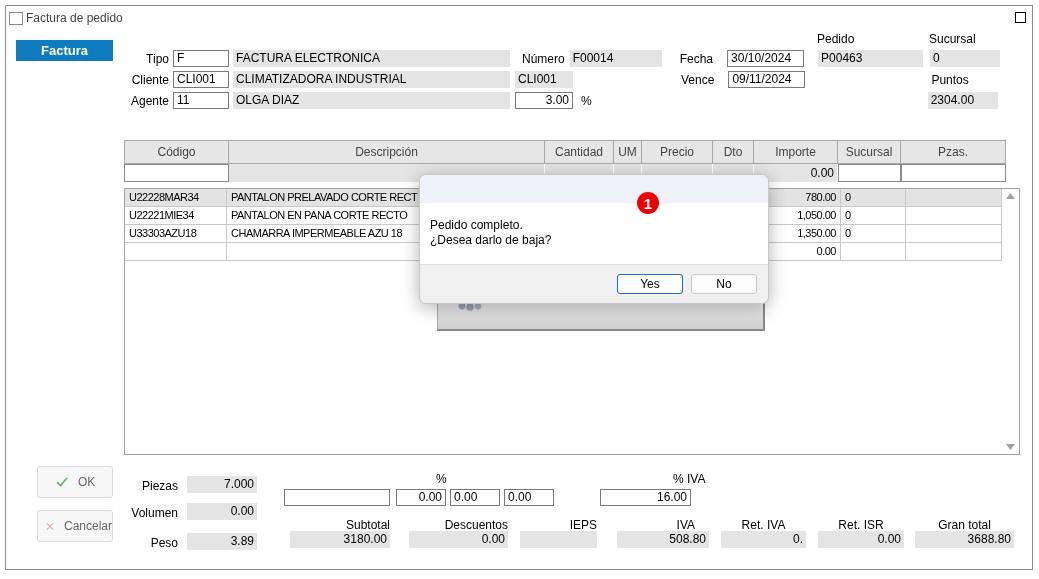 This screenshot has width=1039, height=579. I want to click on field-label: Puntos, so click(950, 79).